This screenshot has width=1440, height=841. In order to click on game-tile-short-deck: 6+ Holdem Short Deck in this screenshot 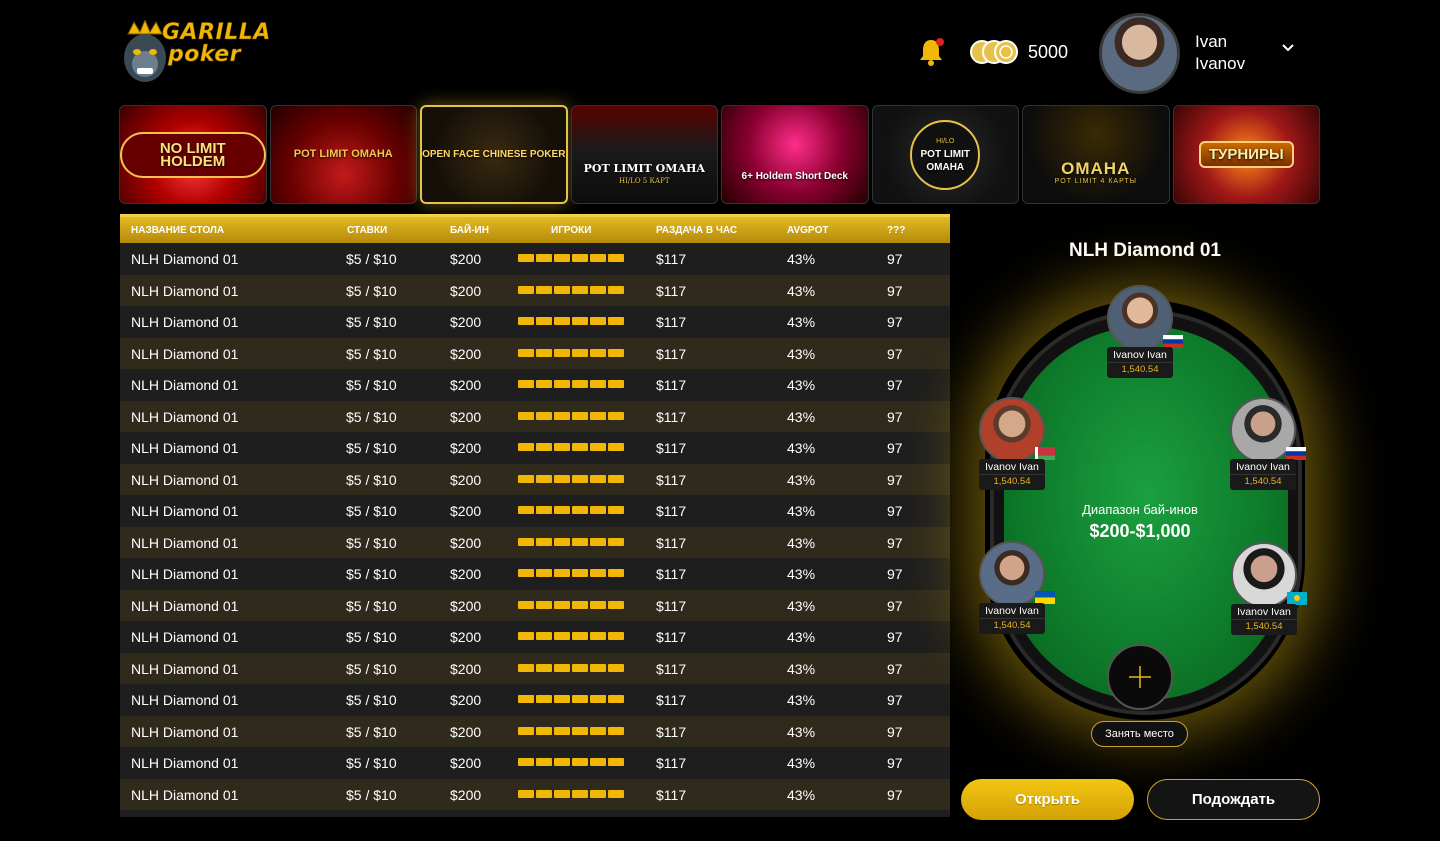, I will do `click(795, 154)`.